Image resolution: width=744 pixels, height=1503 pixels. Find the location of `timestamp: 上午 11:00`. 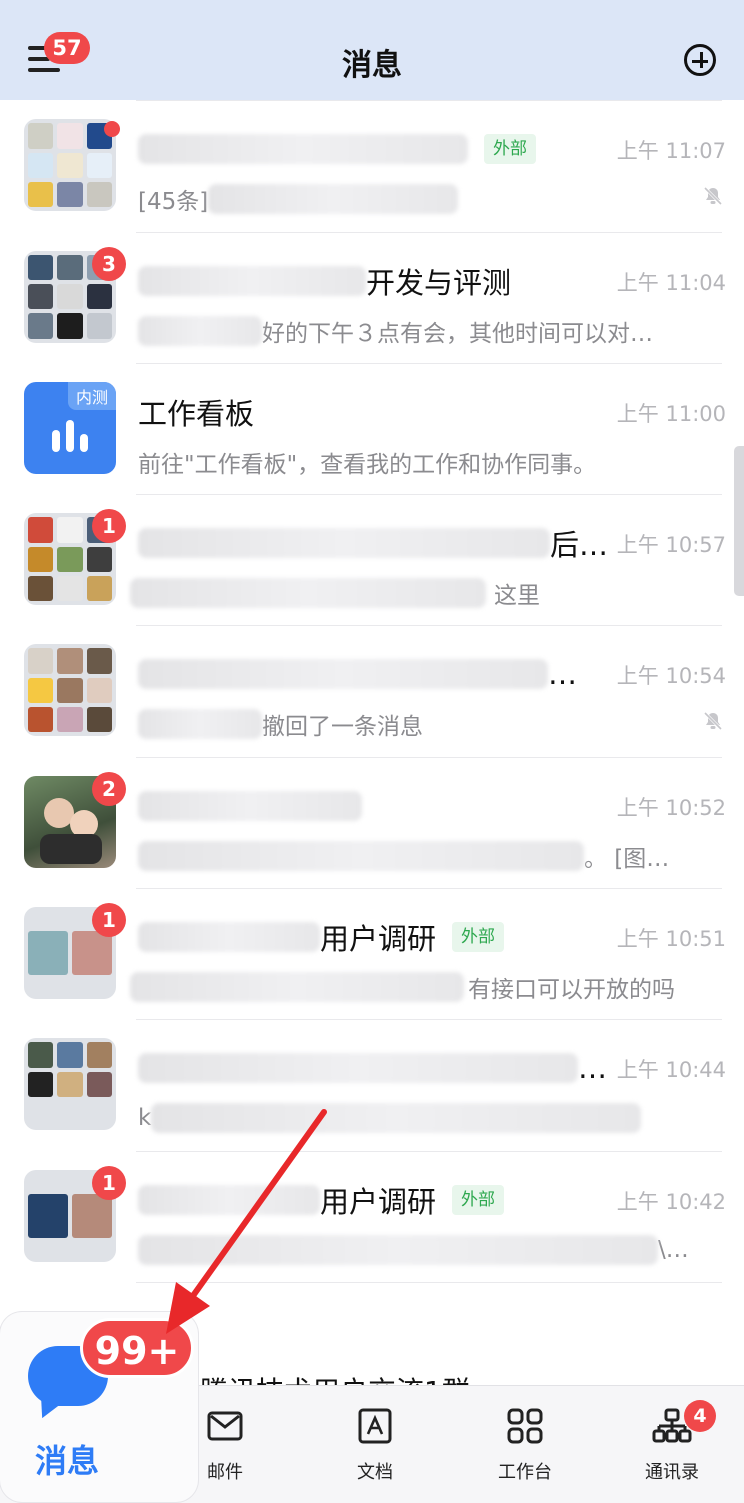

timestamp: 上午 11:00 is located at coordinates (671, 413).